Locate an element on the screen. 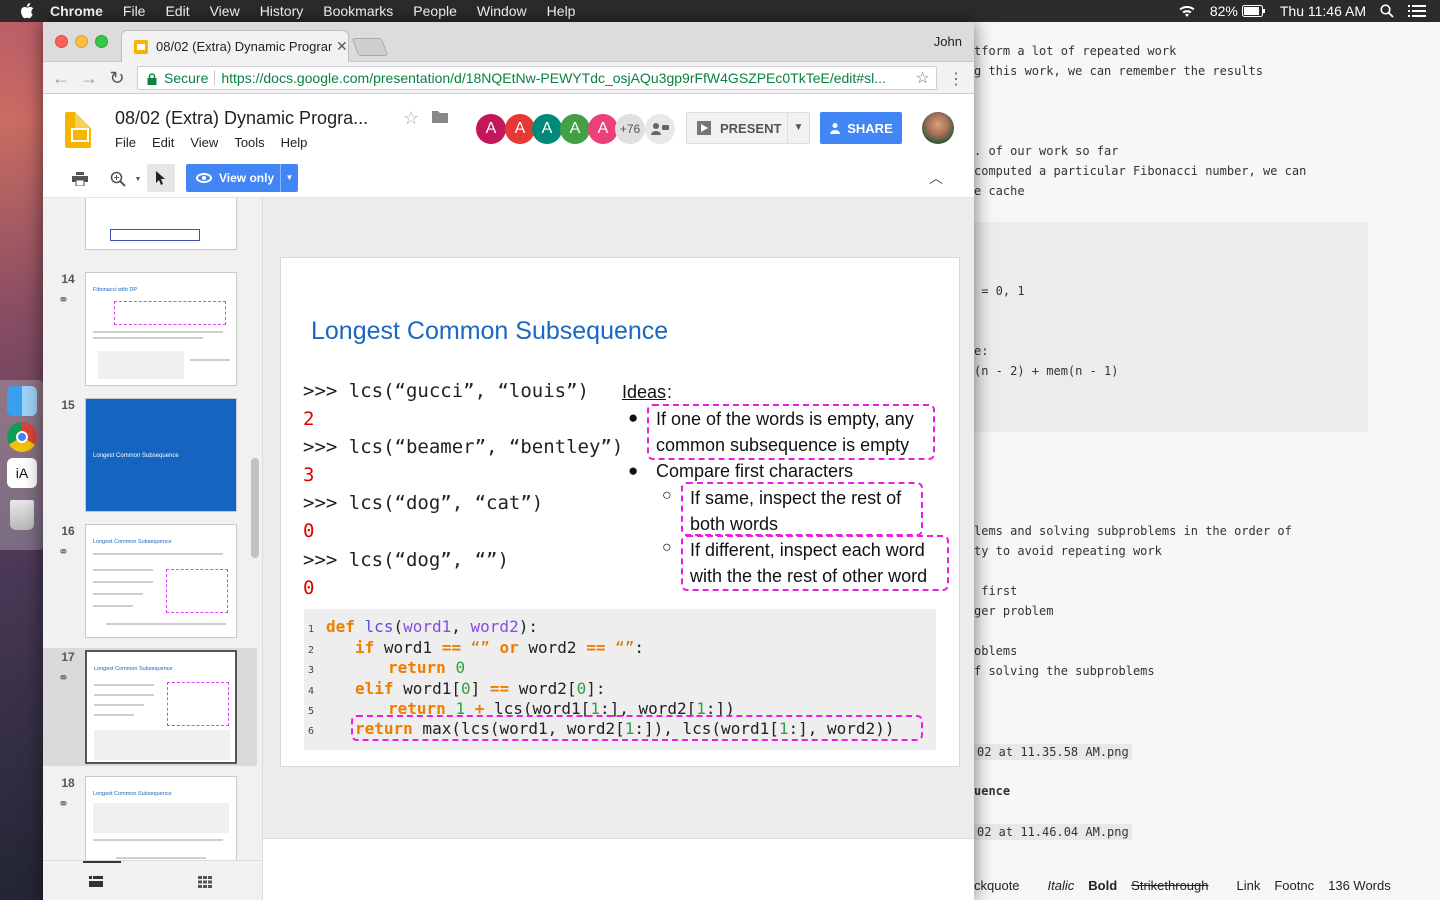 The width and height of the screenshot is (1440, 900). view-only-button: View only ▼ is located at coordinates (242, 178).